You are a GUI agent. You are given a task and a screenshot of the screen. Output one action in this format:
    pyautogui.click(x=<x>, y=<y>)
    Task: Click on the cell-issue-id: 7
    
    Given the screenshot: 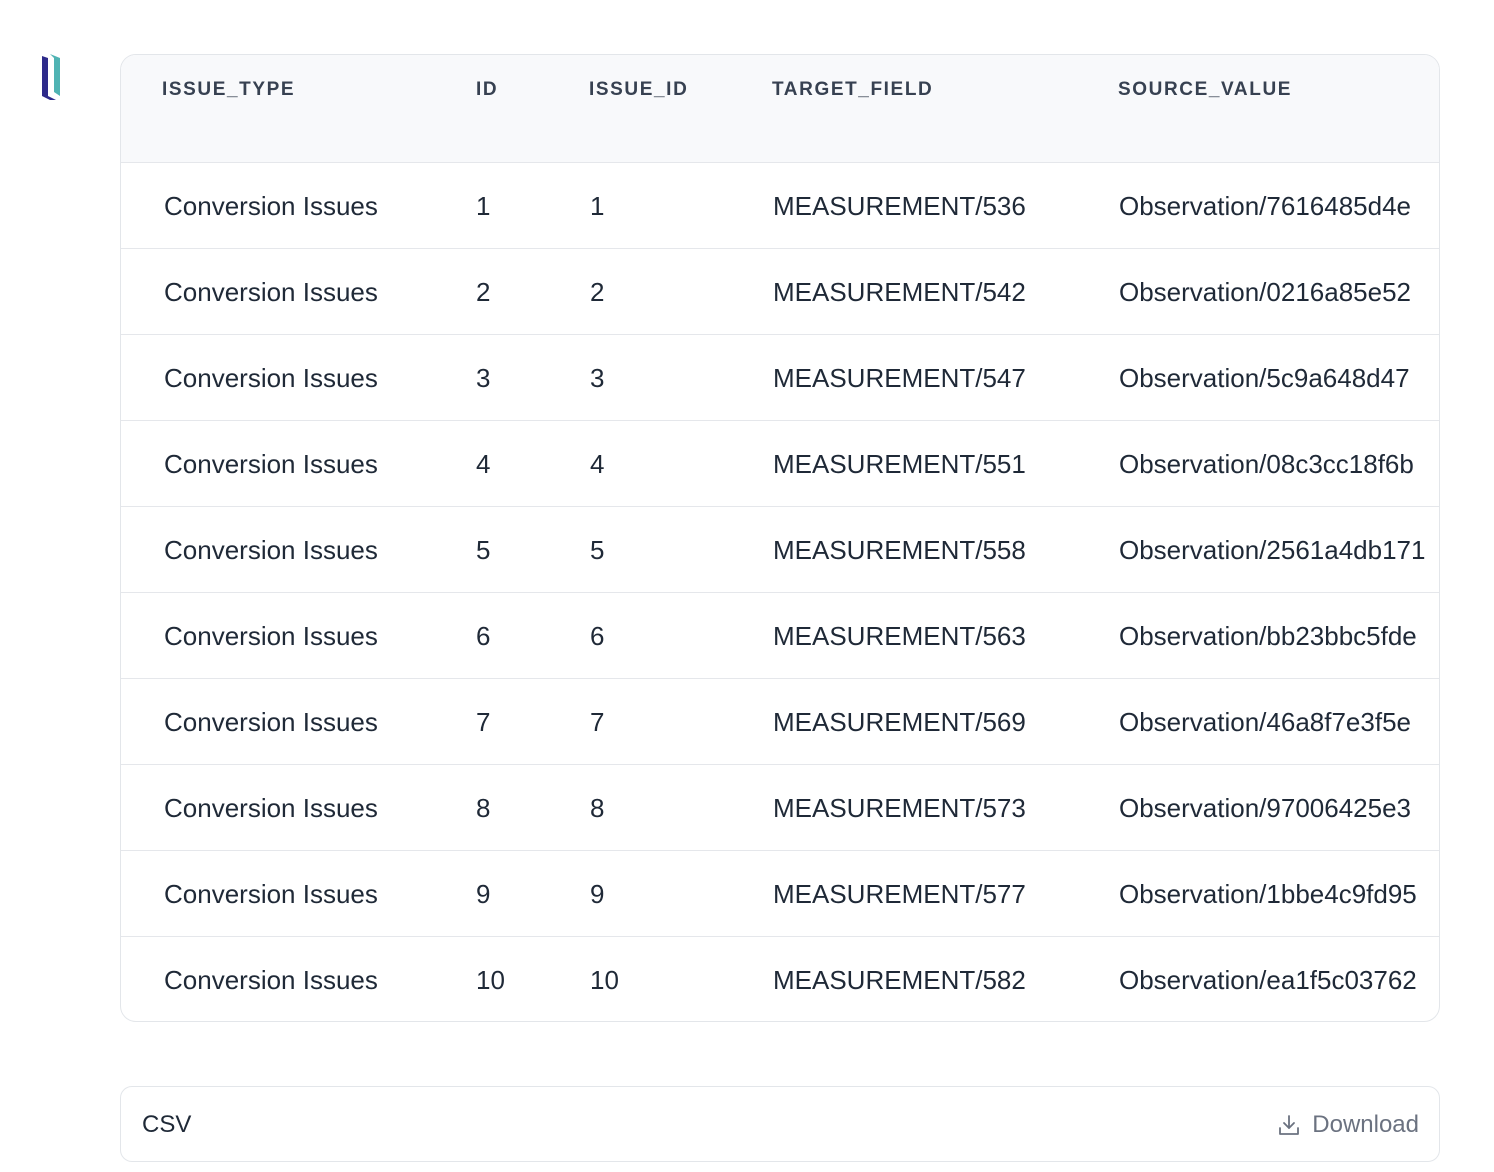 What is the action you would take?
    pyautogui.click(x=597, y=722)
    